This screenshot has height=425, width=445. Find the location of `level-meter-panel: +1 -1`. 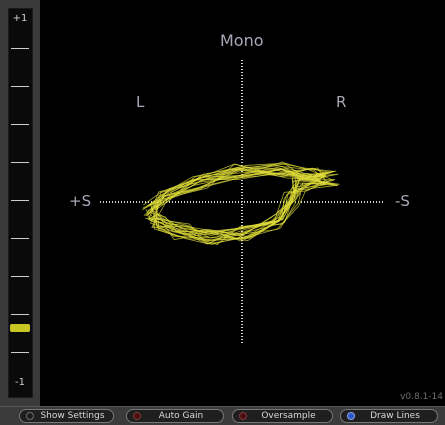

level-meter-panel: +1 -1 is located at coordinates (20, 203).